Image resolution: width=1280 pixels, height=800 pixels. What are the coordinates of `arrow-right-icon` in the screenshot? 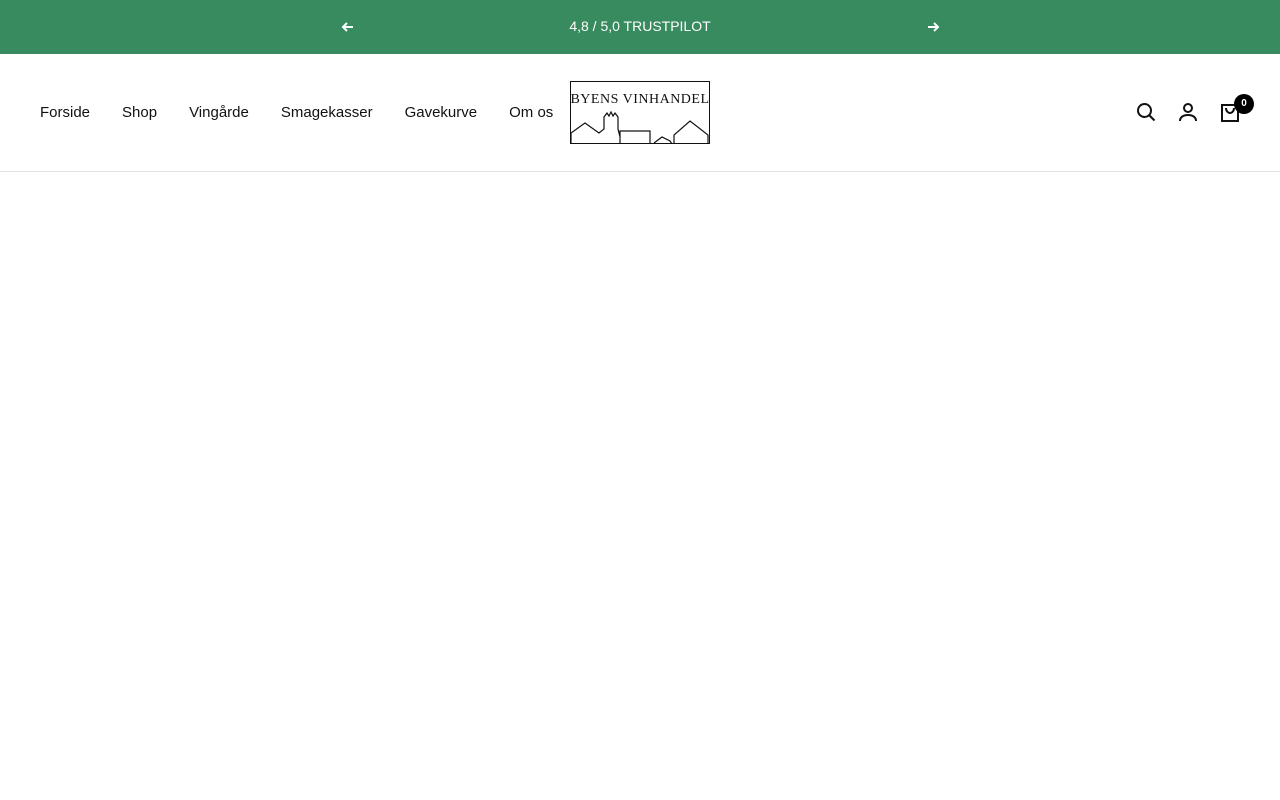 It's located at (934, 27).